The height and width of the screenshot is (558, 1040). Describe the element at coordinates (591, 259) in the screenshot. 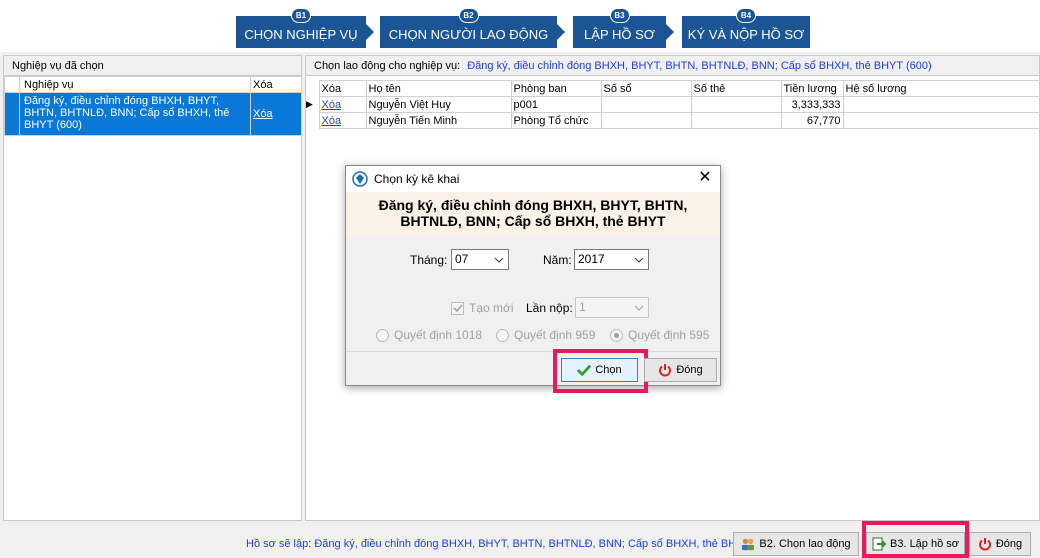

I see `year-value: 2017` at that location.